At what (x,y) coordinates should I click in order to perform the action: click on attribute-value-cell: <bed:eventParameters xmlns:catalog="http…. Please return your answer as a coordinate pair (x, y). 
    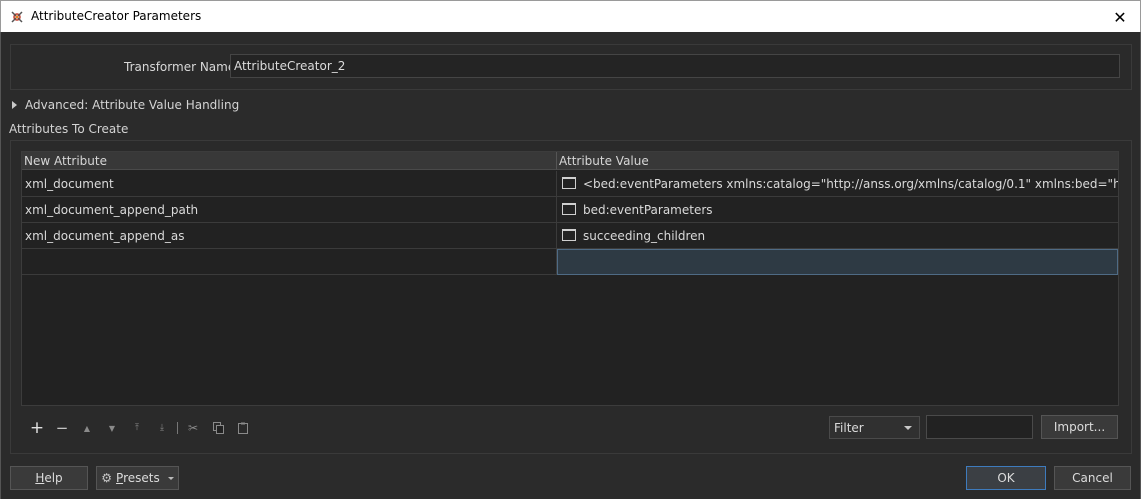
    Looking at the image, I should click on (837, 184).